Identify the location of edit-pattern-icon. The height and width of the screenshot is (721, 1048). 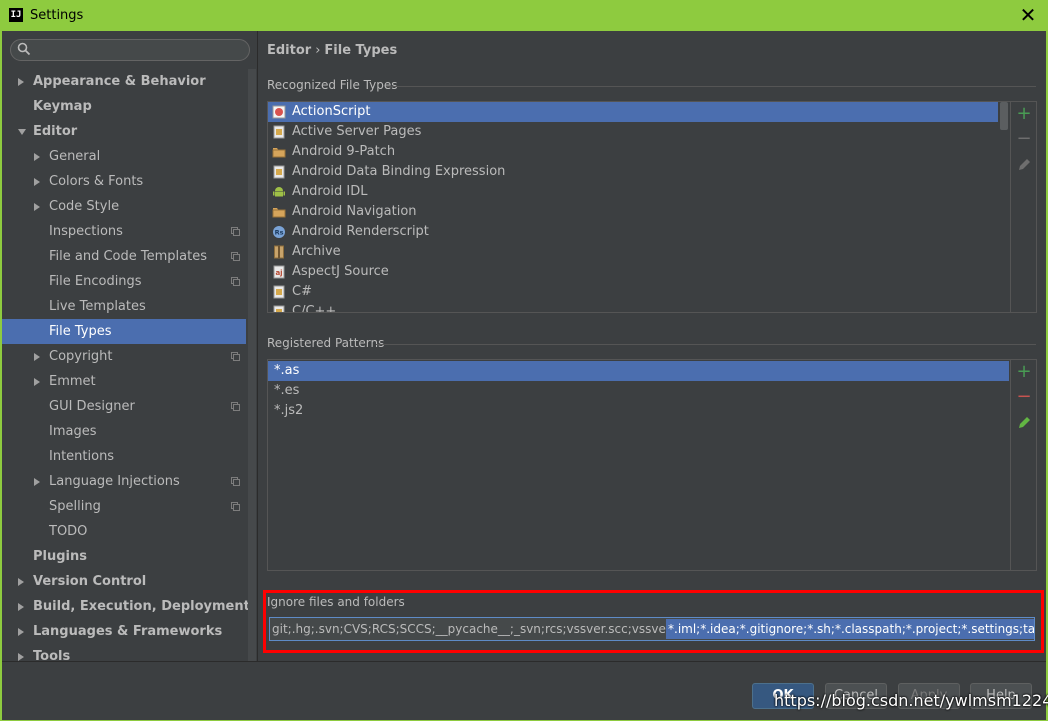
(1024, 423).